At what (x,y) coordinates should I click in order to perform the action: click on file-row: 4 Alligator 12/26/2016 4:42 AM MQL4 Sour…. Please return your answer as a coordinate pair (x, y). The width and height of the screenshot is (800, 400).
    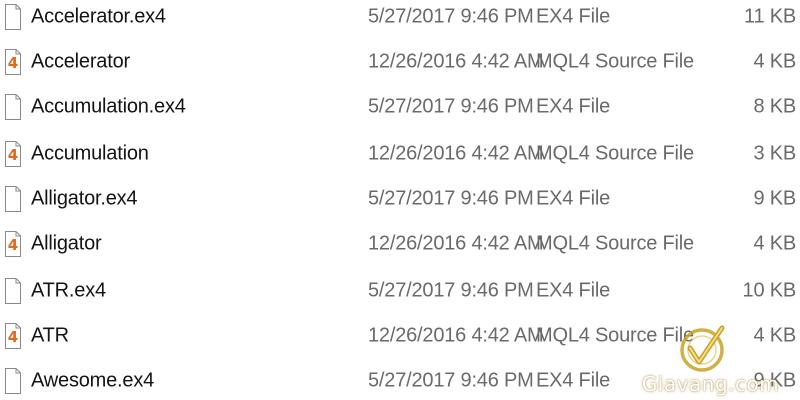
    Looking at the image, I should click on (400, 244).